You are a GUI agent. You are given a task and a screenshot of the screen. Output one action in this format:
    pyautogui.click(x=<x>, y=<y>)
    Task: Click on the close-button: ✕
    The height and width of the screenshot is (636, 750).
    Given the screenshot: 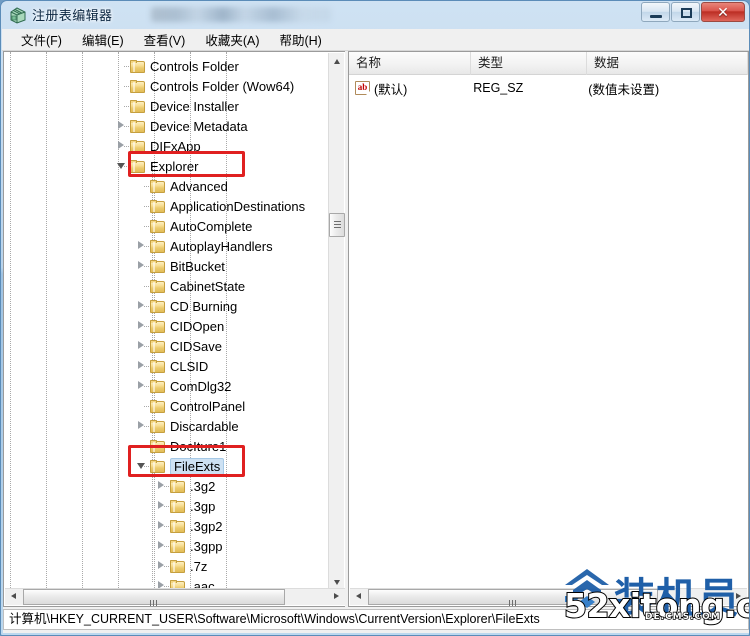 What is the action you would take?
    pyautogui.click(x=723, y=12)
    